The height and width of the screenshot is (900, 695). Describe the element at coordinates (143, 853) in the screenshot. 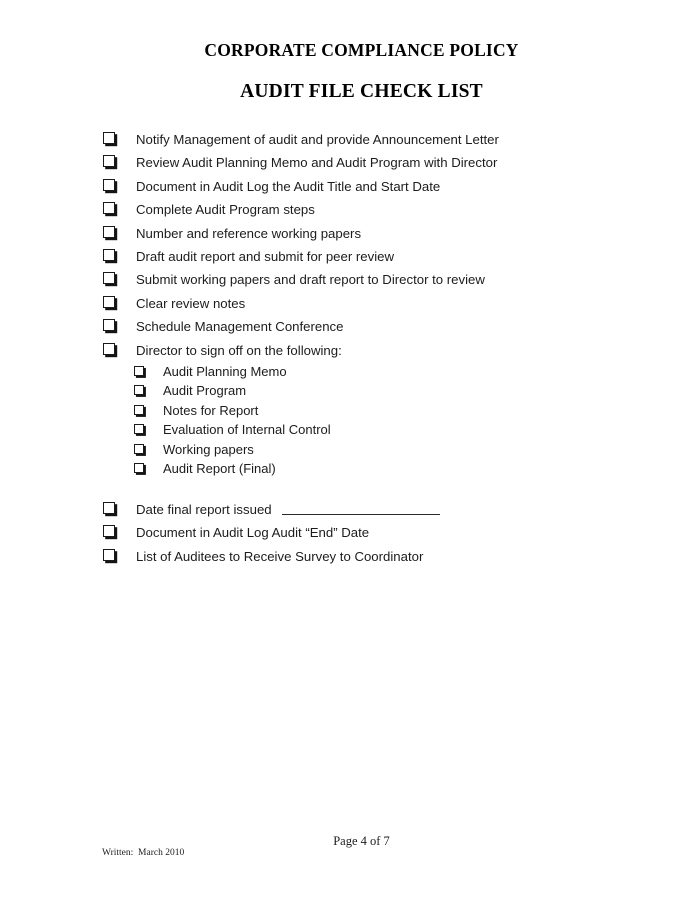

I see `written-date-note: Written: March 2010` at that location.